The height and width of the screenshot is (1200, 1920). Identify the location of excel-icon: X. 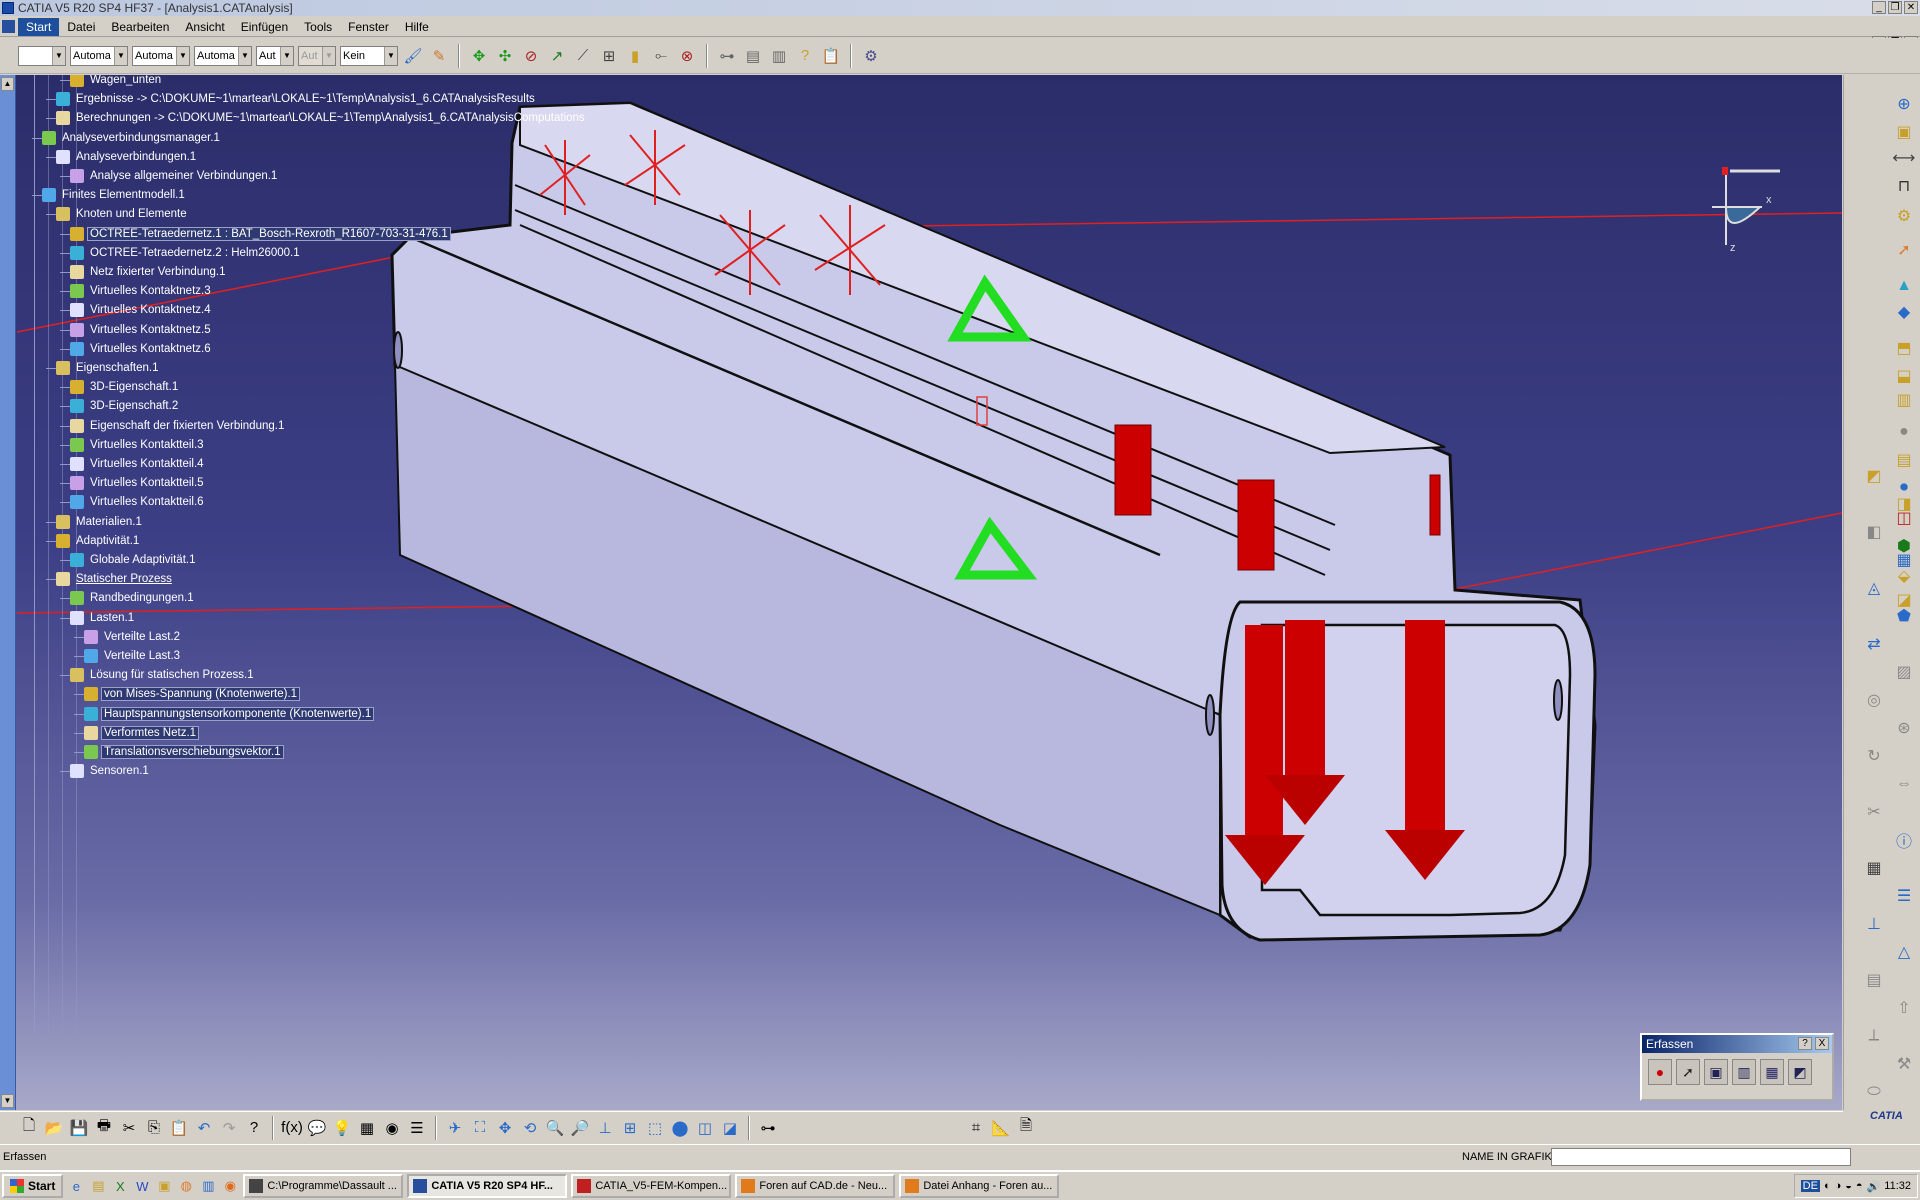
(120, 1186).